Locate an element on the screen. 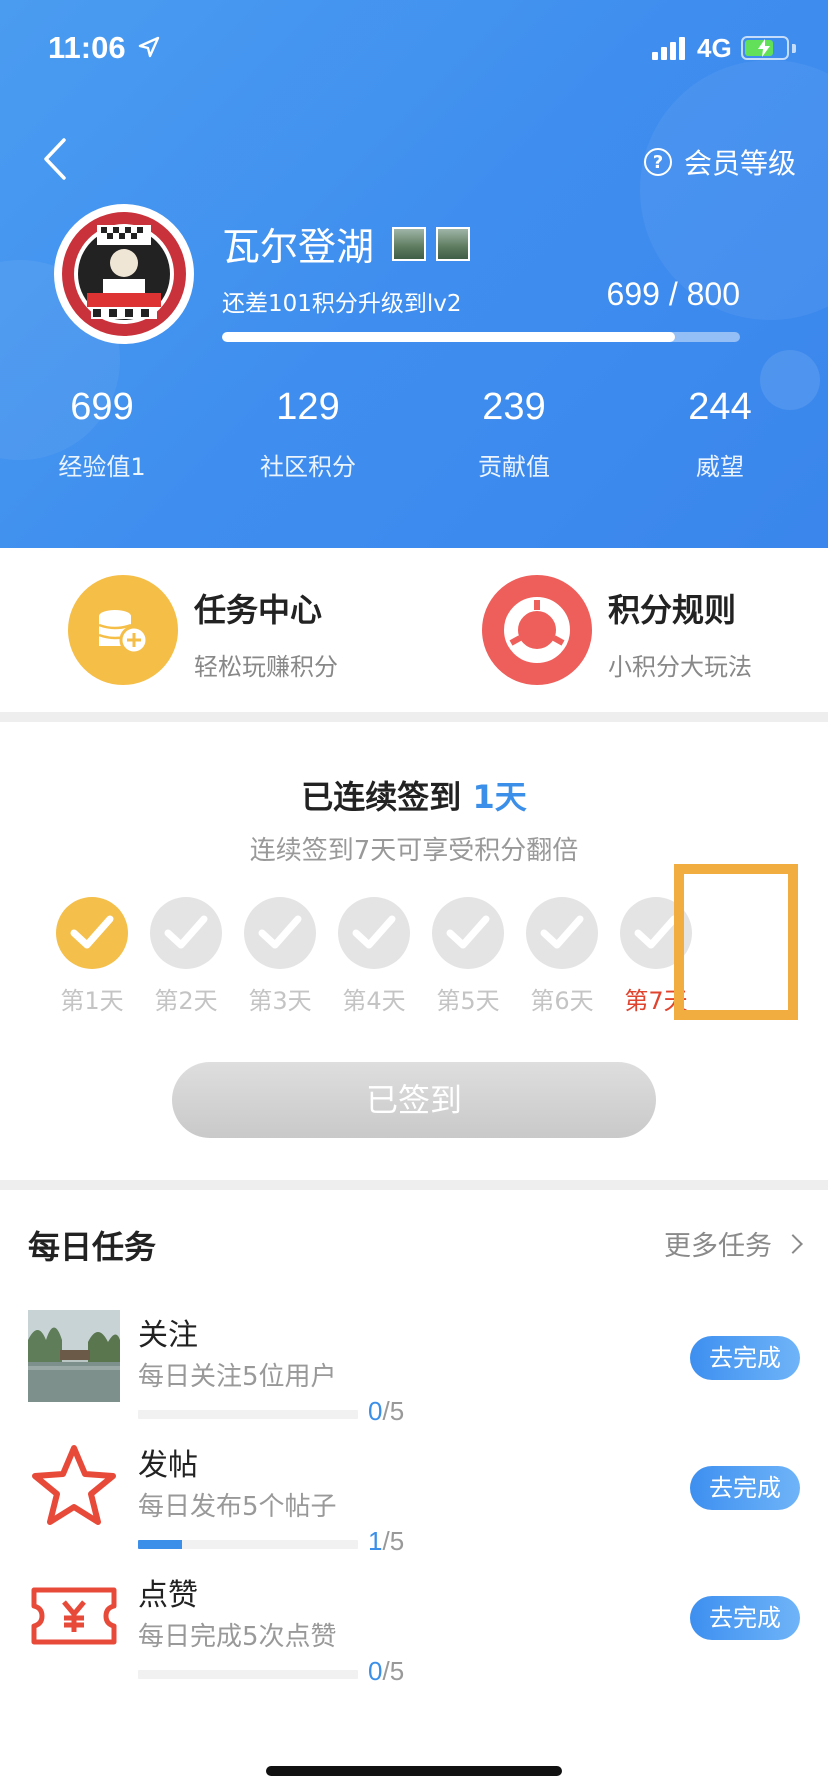  signed-in-button: 已签到 is located at coordinates (414, 1100).